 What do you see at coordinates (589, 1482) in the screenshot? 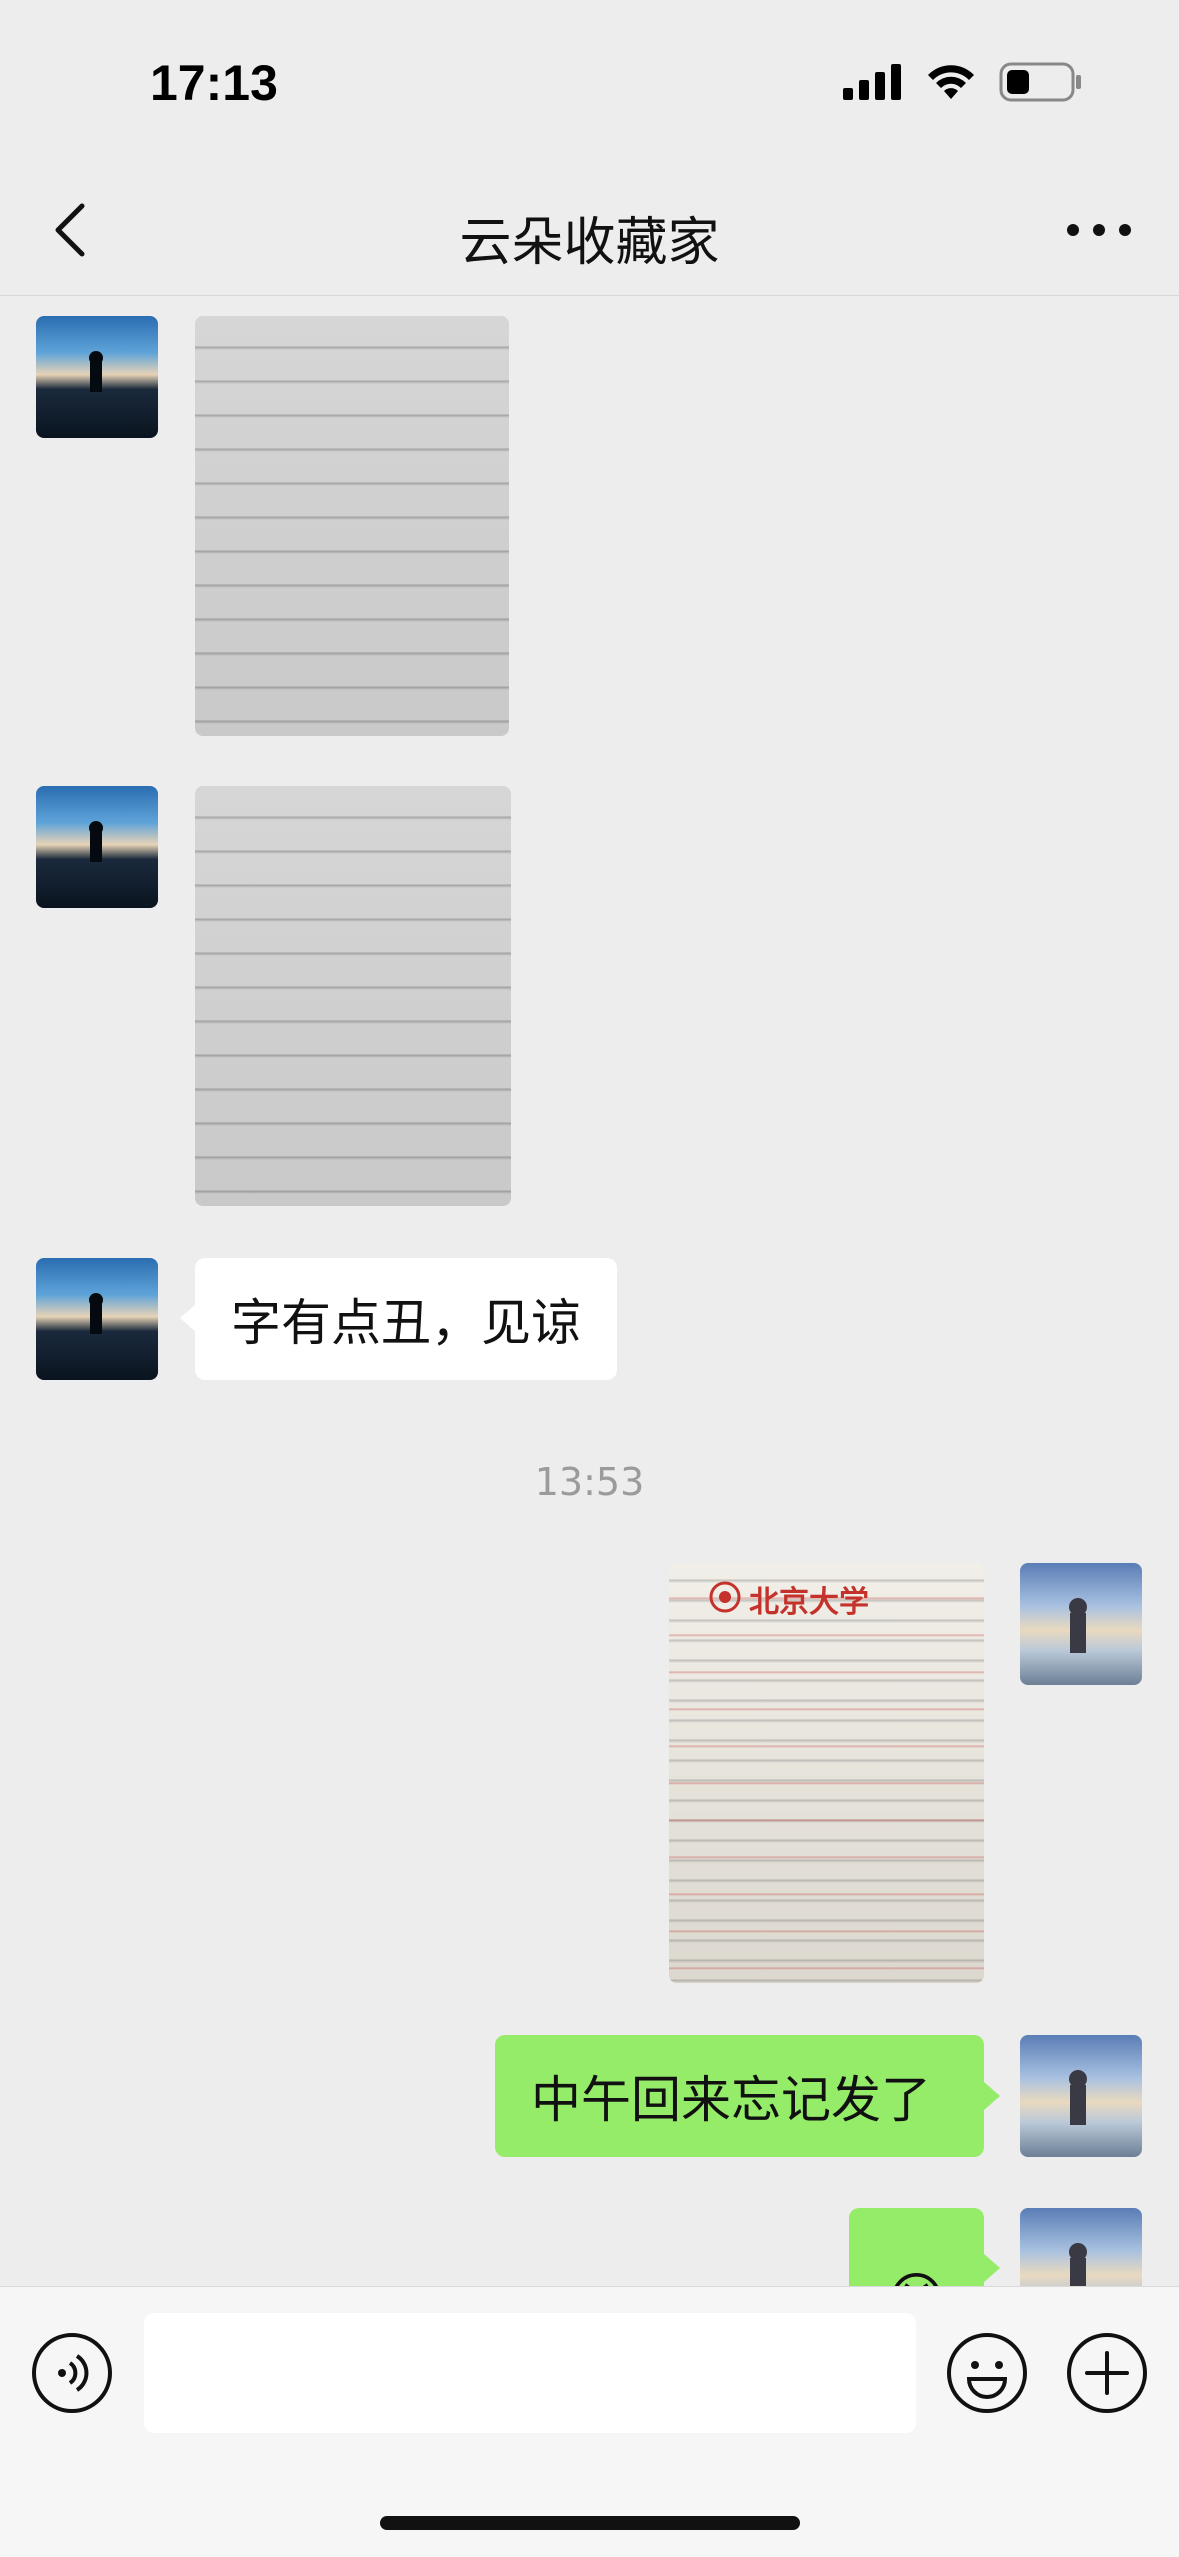
I see `message-timestamp: 13:53` at bounding box center [589, 1482].